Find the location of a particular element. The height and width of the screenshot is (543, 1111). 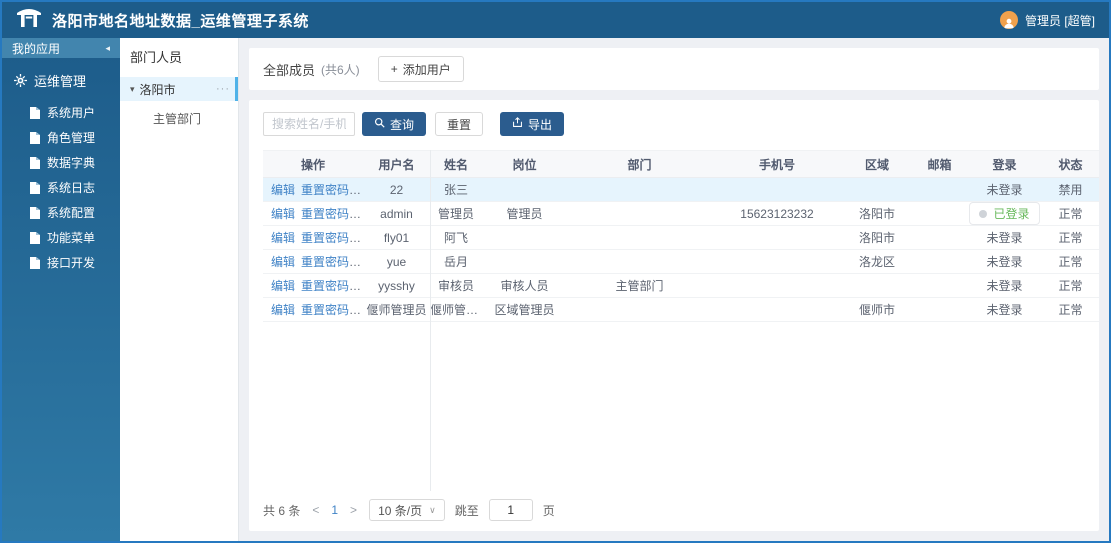

tree-more-icon: ··· is located at coordinates (223, 89).